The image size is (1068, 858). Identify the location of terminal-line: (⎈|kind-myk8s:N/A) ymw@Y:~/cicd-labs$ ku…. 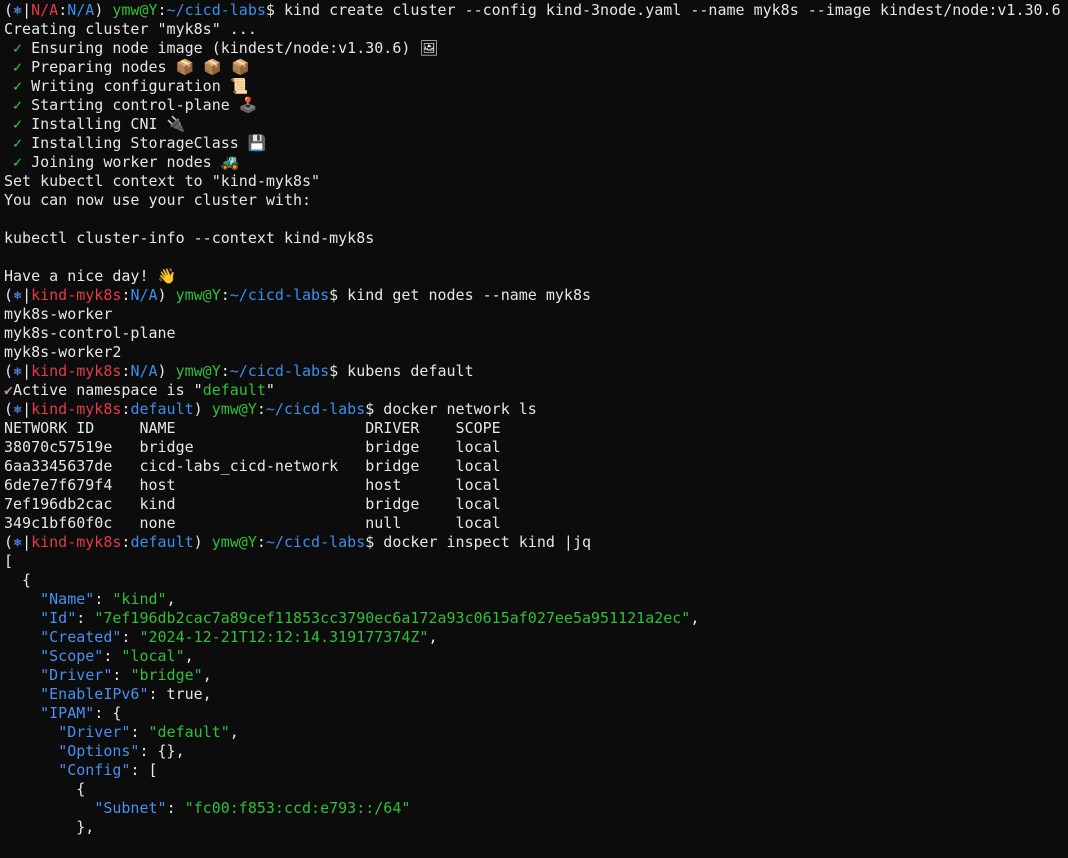
(536, 371).